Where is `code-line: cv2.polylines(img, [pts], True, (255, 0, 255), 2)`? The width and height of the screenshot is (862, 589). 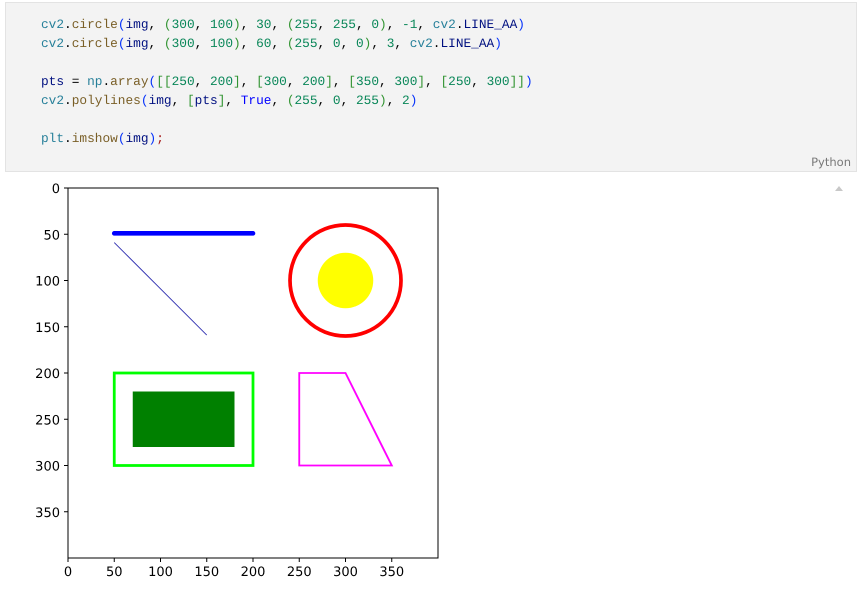
code-line: cv2.polylines(img, [pts], True, (255, 0, 255), 2) is located at coordinates (229, 101).